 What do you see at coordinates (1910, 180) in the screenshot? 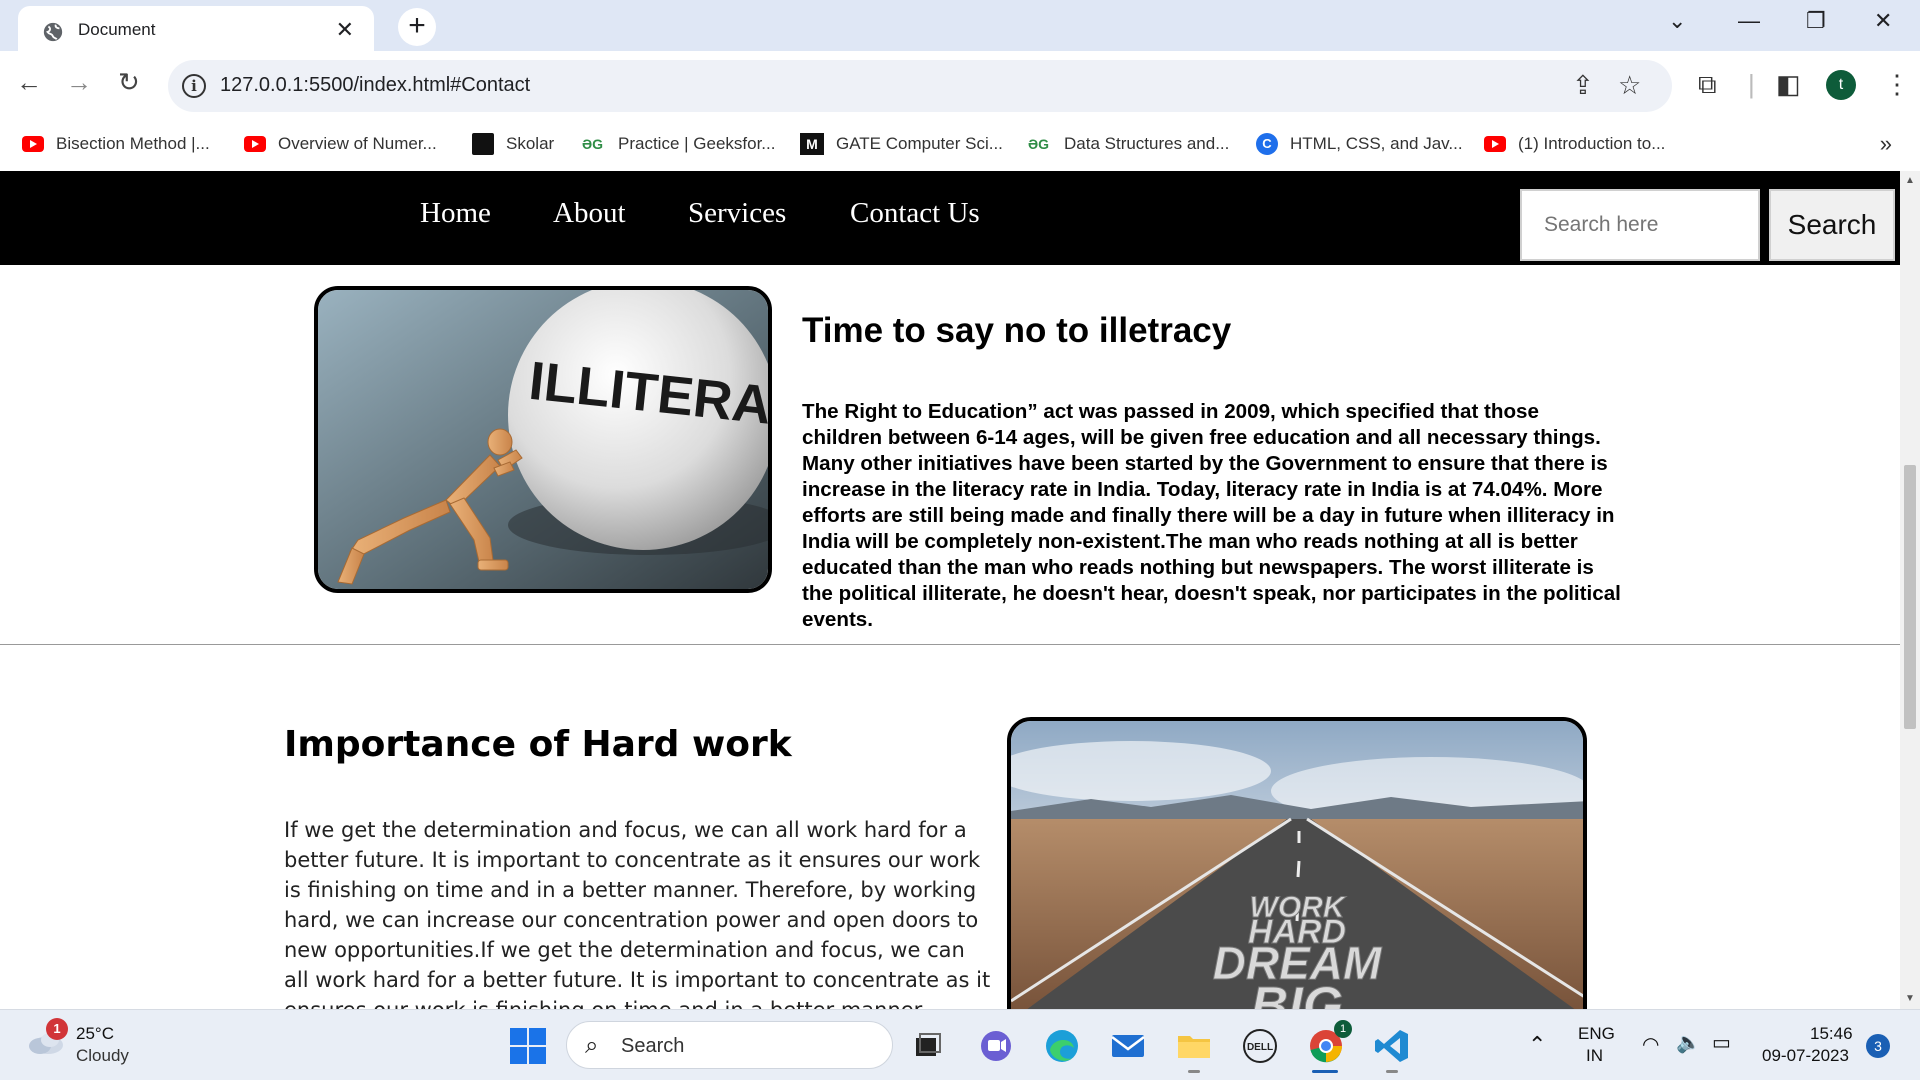
I see `scroll-up-icon: ▲` at bounding box center [1910, 180].